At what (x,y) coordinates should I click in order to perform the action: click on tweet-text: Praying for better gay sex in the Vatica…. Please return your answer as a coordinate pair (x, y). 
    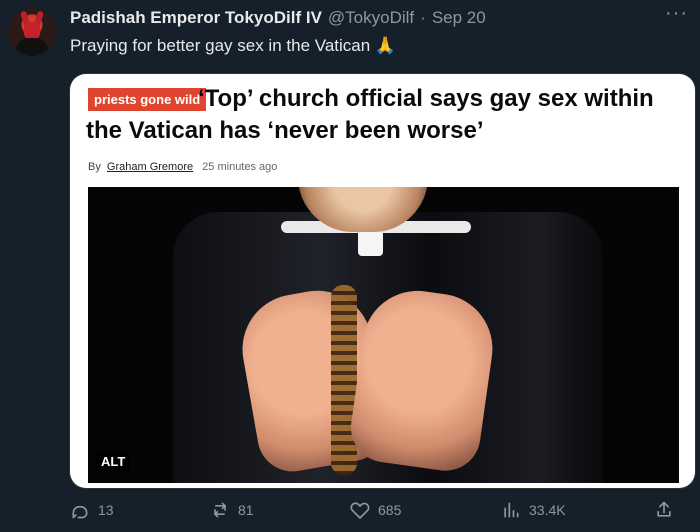
    Looking at the image, I should click on (233, 45).